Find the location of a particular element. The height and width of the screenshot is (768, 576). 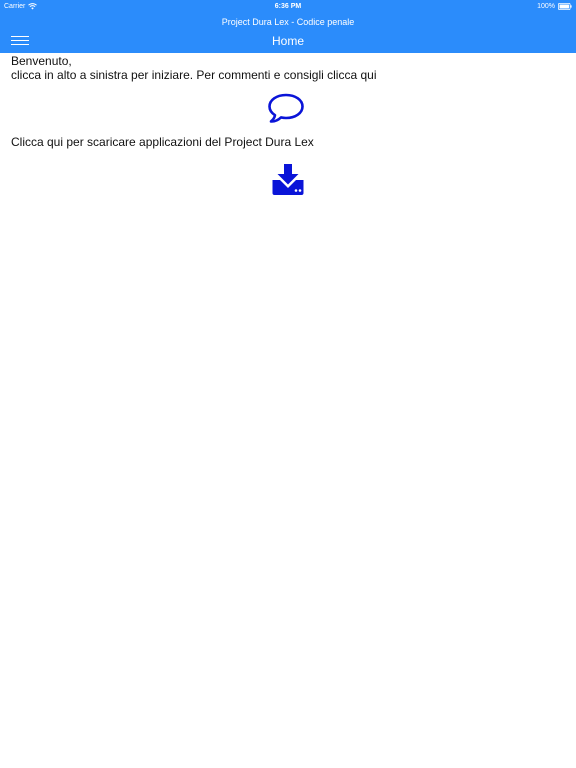

download-button is located at coordinates (288, 179).